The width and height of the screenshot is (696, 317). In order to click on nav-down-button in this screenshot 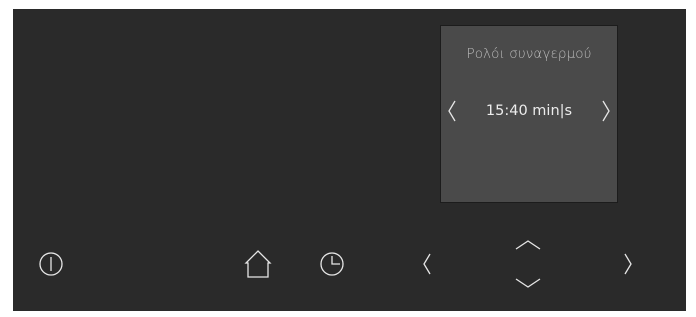, I will do `click(528, 283)`.